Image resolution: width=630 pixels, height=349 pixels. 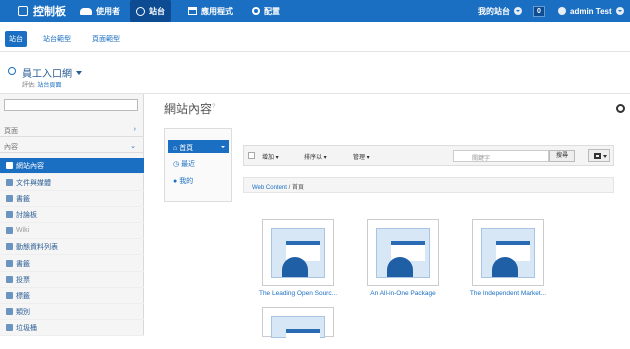 I want to click on folder-home-label: 首頁, so click(x=186, y=148).